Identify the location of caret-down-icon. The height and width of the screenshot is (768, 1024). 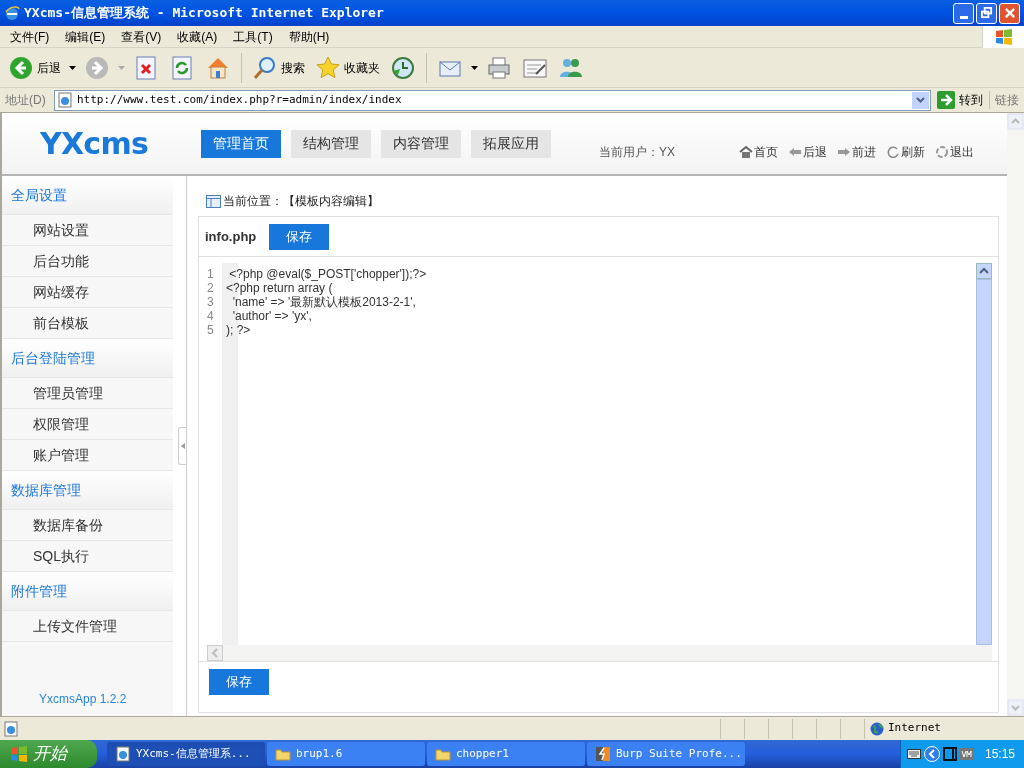
(920, 100).